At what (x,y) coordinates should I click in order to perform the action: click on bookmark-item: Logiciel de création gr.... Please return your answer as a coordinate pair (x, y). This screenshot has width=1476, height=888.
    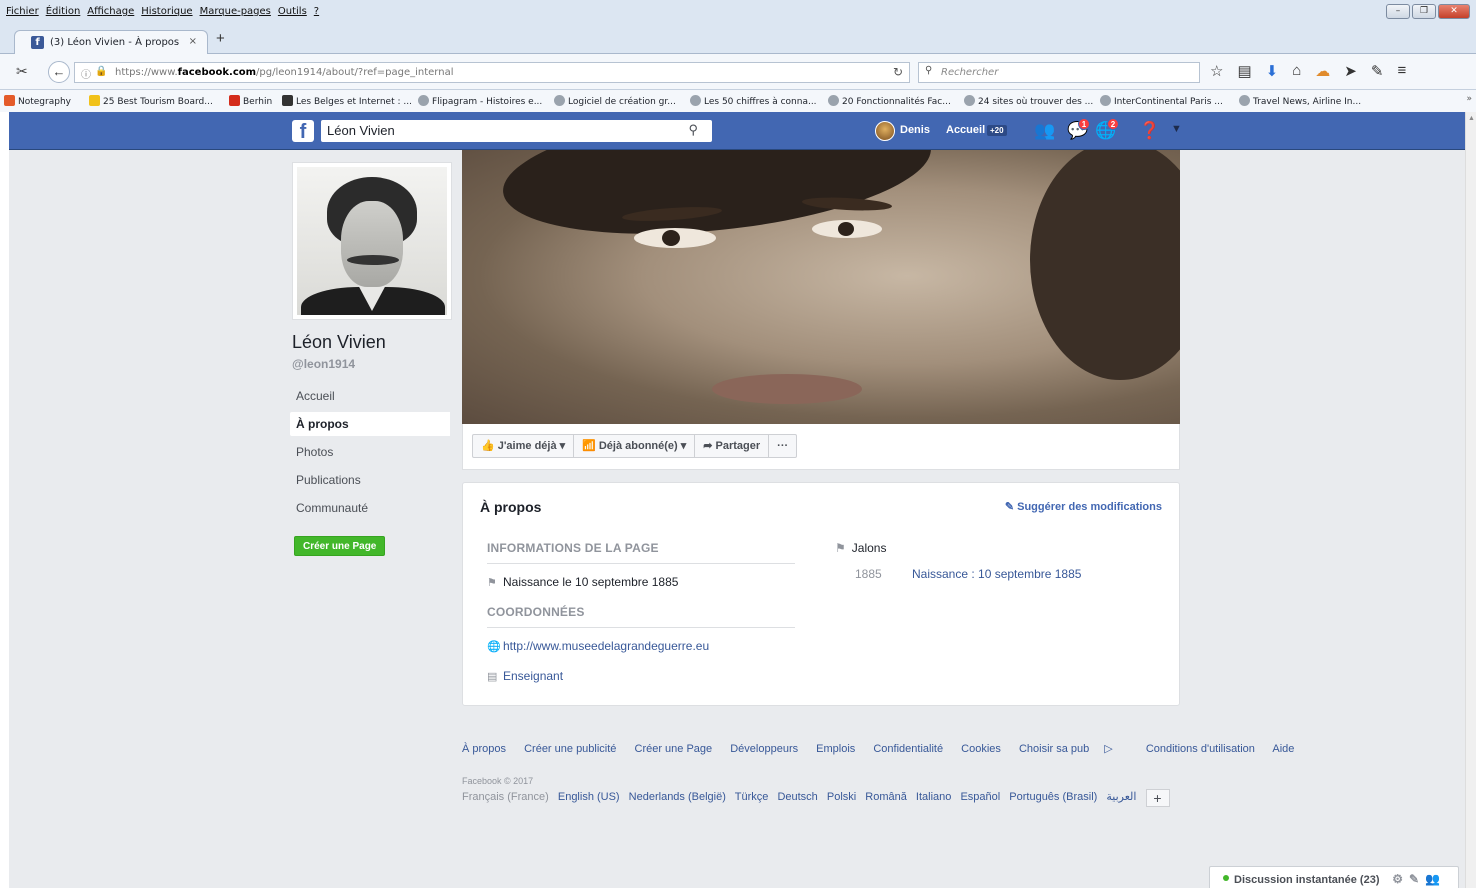
    Looking at the image, I should click on (615, 101).